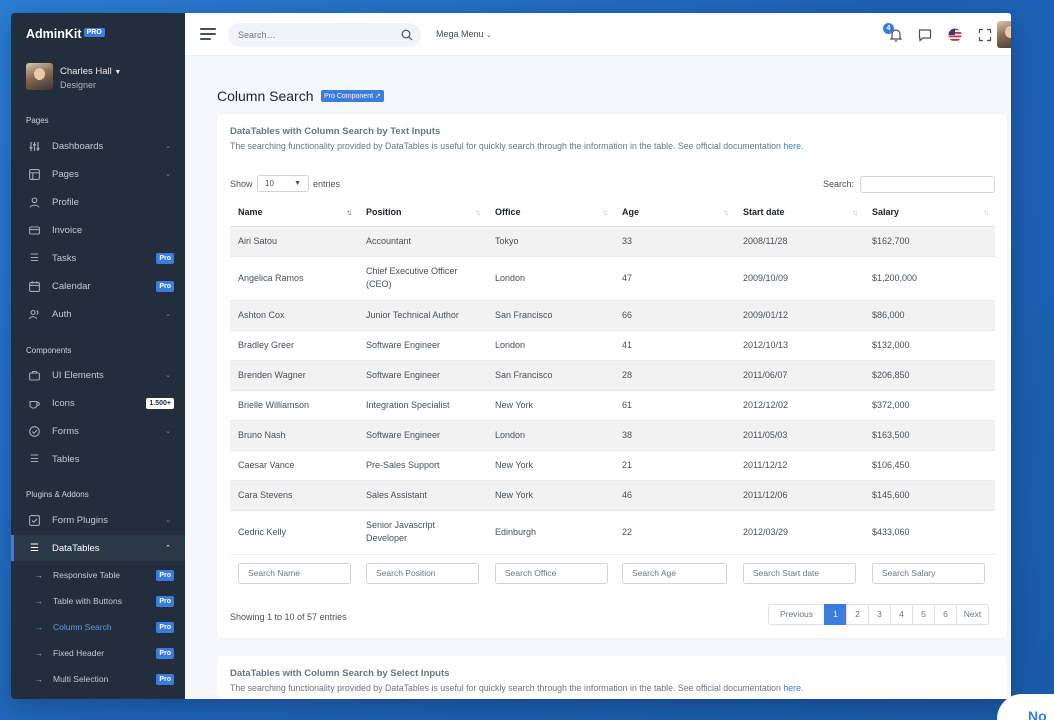 This screenshot has height=720, width=1054. Describe the element at coordinates (550, 213) in the screenshot. I see `column-header-office: Office ↑↓` at that location.